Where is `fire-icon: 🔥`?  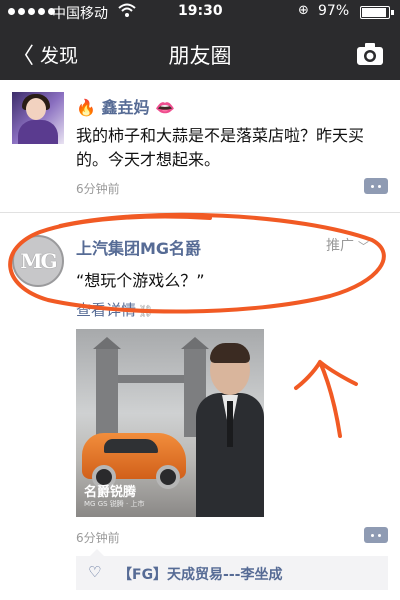 fire-icon: 🔥 is located at coordinates (86, 107).